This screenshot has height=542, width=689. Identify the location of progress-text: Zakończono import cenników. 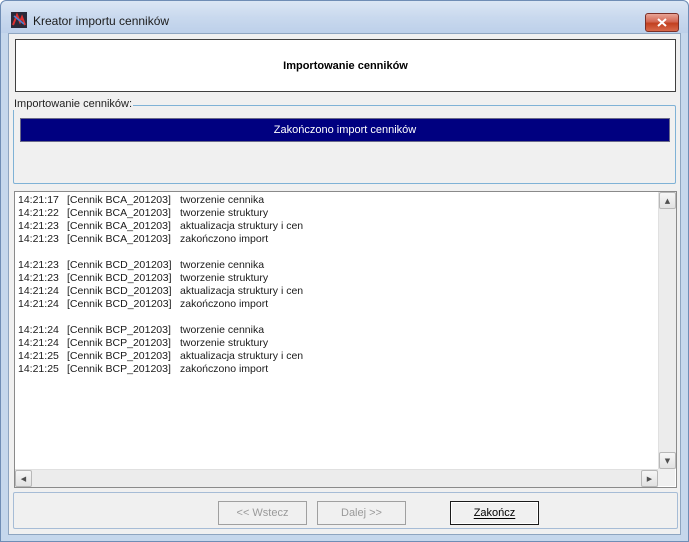
(345, 130).